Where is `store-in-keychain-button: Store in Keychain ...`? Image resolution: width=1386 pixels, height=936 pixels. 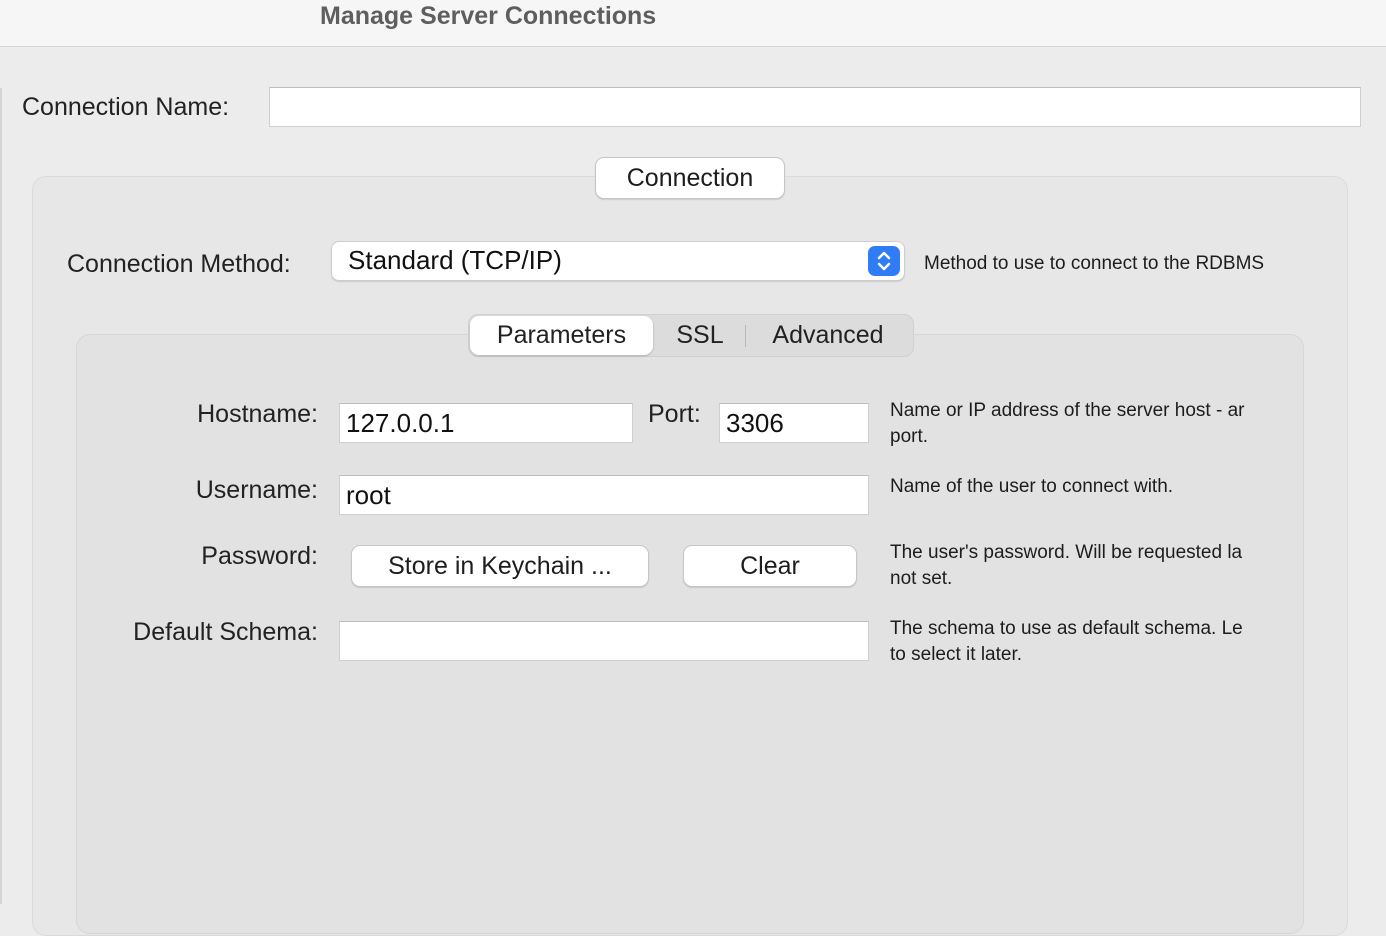 store-in-keychain-button: Store in Keychain ... is located at coordinates (500, 566).